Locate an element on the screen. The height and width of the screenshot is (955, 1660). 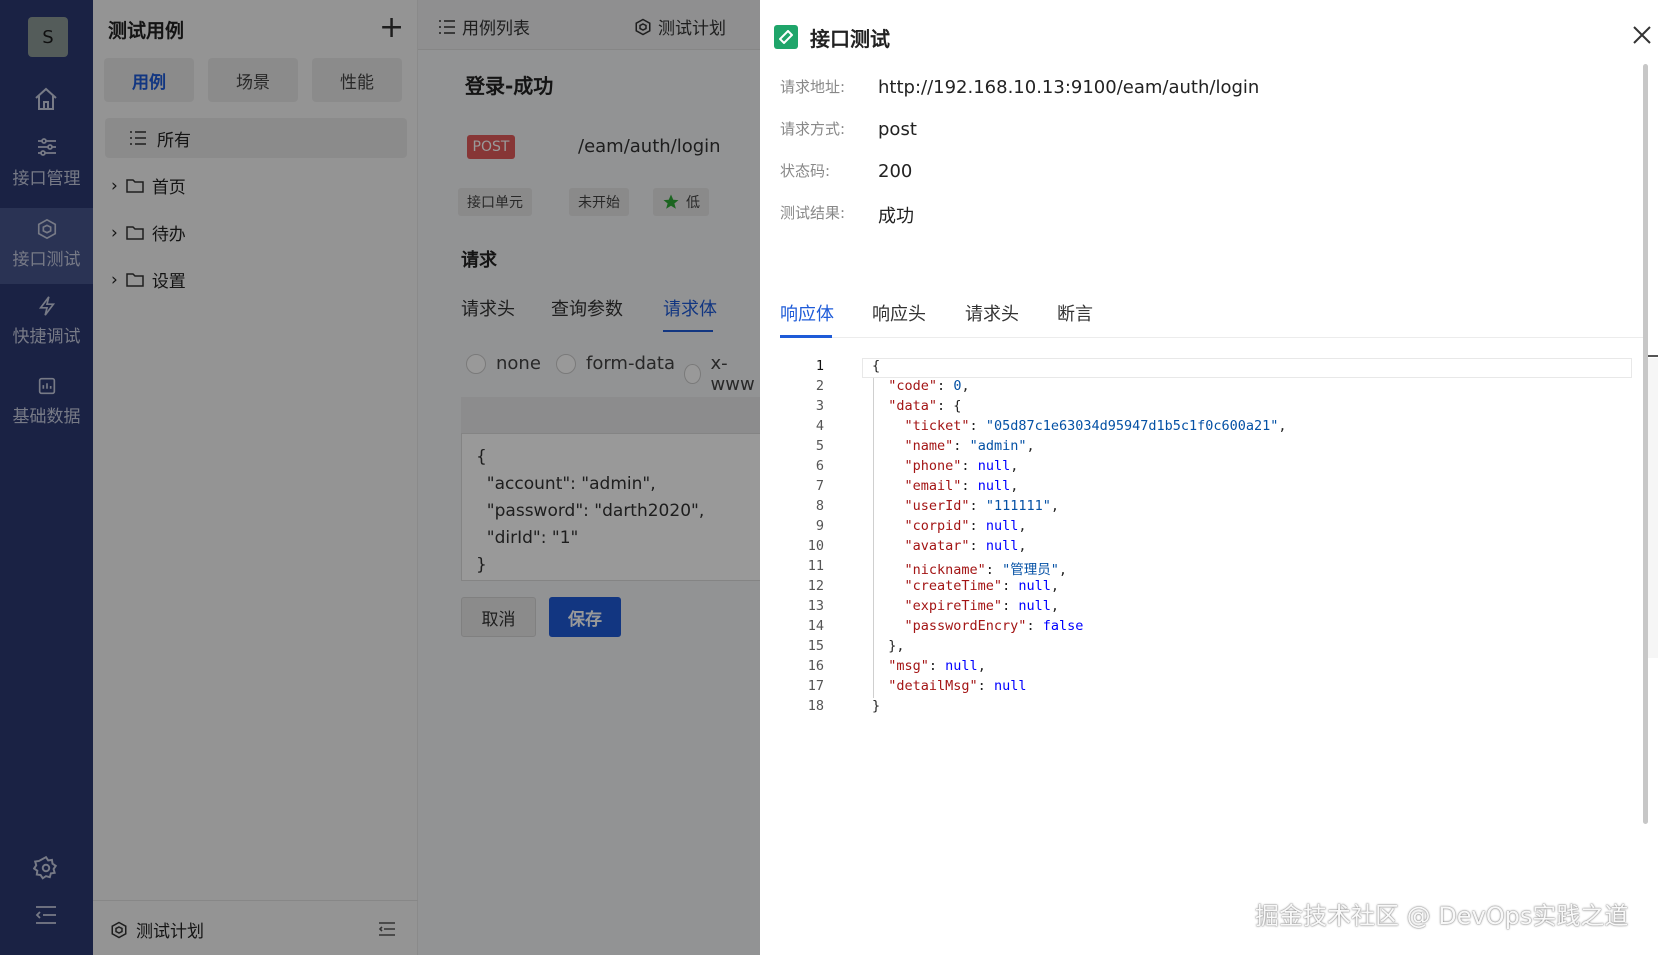
tab-assertions: 断言 is located at coordinates (1075, 313).